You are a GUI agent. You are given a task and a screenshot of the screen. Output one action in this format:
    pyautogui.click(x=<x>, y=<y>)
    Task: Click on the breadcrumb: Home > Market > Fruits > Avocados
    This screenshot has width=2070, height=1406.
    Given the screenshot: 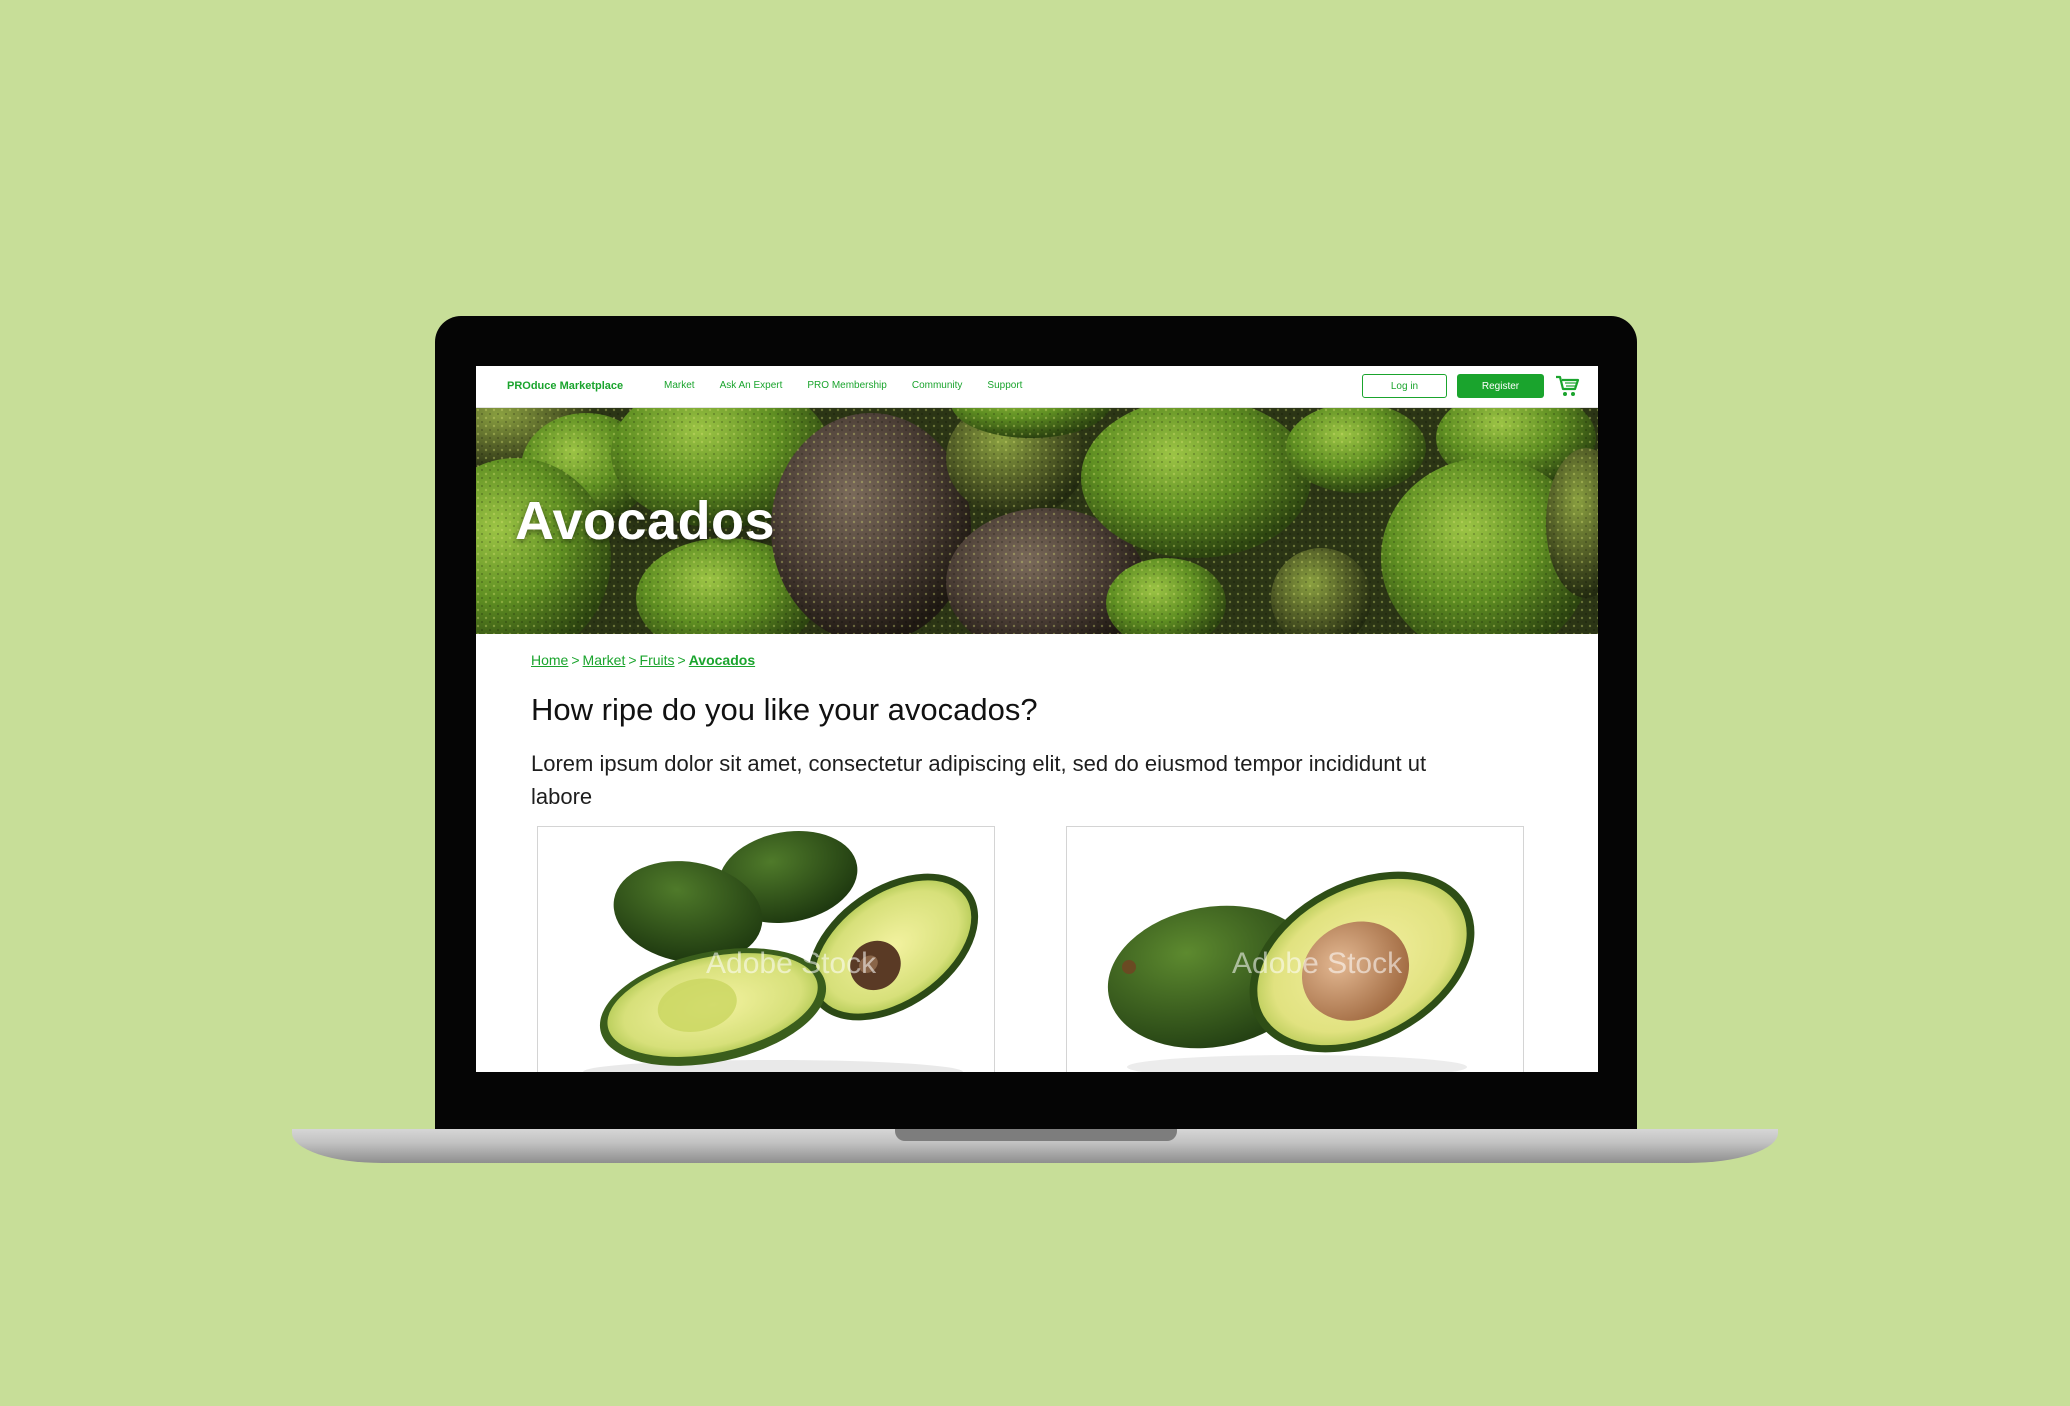 What is the action you would take?
    pyautogui.click(x=643, y=660)
    